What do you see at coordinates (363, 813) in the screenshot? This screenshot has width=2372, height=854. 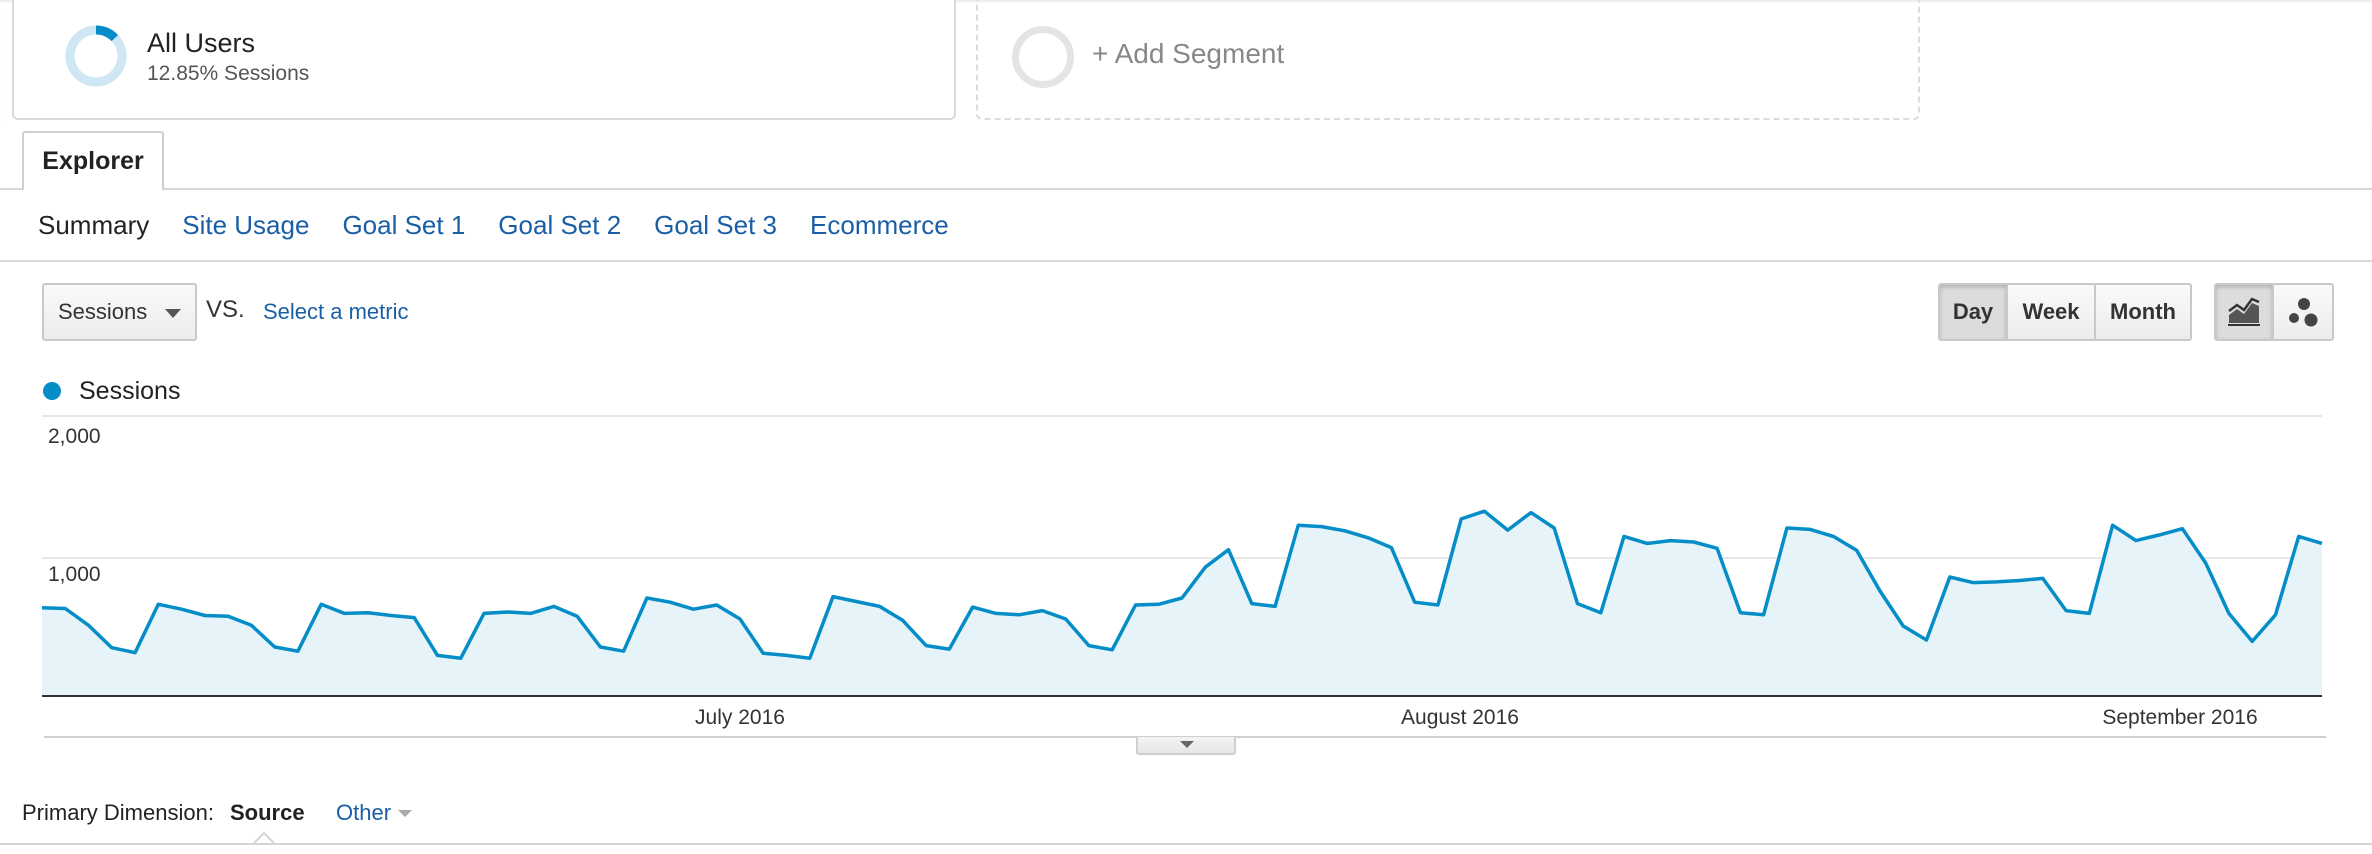 I see `primary-dimension-other: Other` at bounding box center [363, 813].